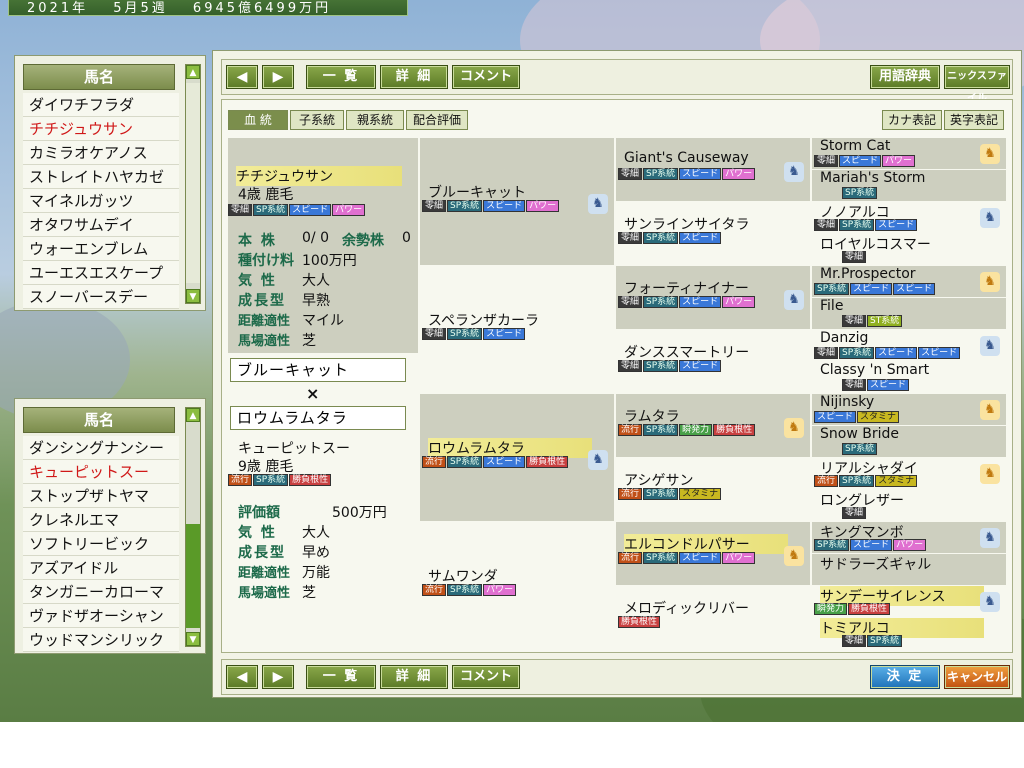  What do you see at coordinates (912, 120) in the screenshot?
I see `tab-kana-notation: カナ表記` at bounding box center [912, 120].